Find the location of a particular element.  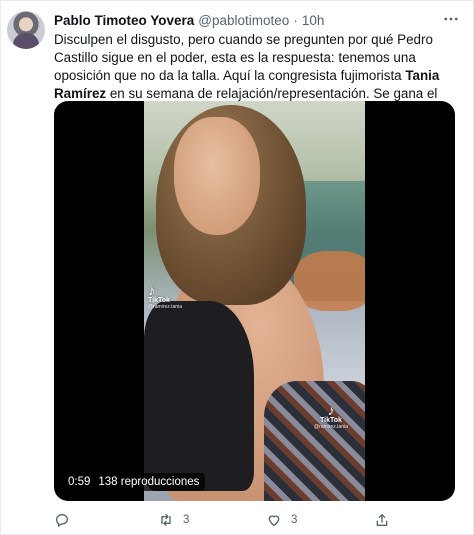

tiktok-label-2: TikTok is located at coordinates (331, 420).